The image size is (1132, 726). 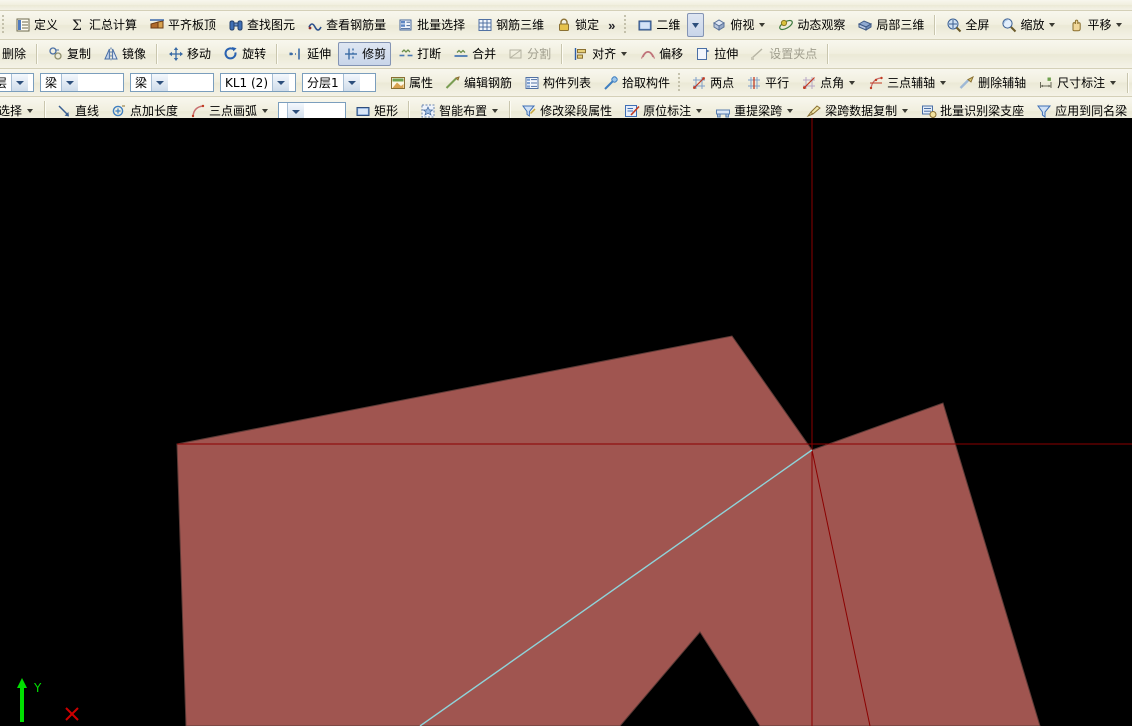 I want to click on toolbar-button-batch-select: 批量选择, so click(x=431, y=25).